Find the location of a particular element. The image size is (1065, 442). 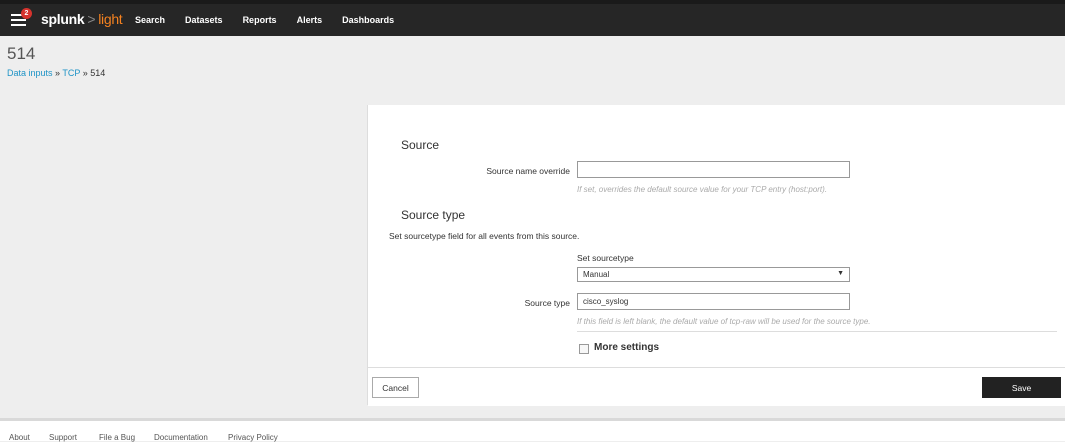

form-action-bar: Cancel Save is located at coordinates (716, 386).